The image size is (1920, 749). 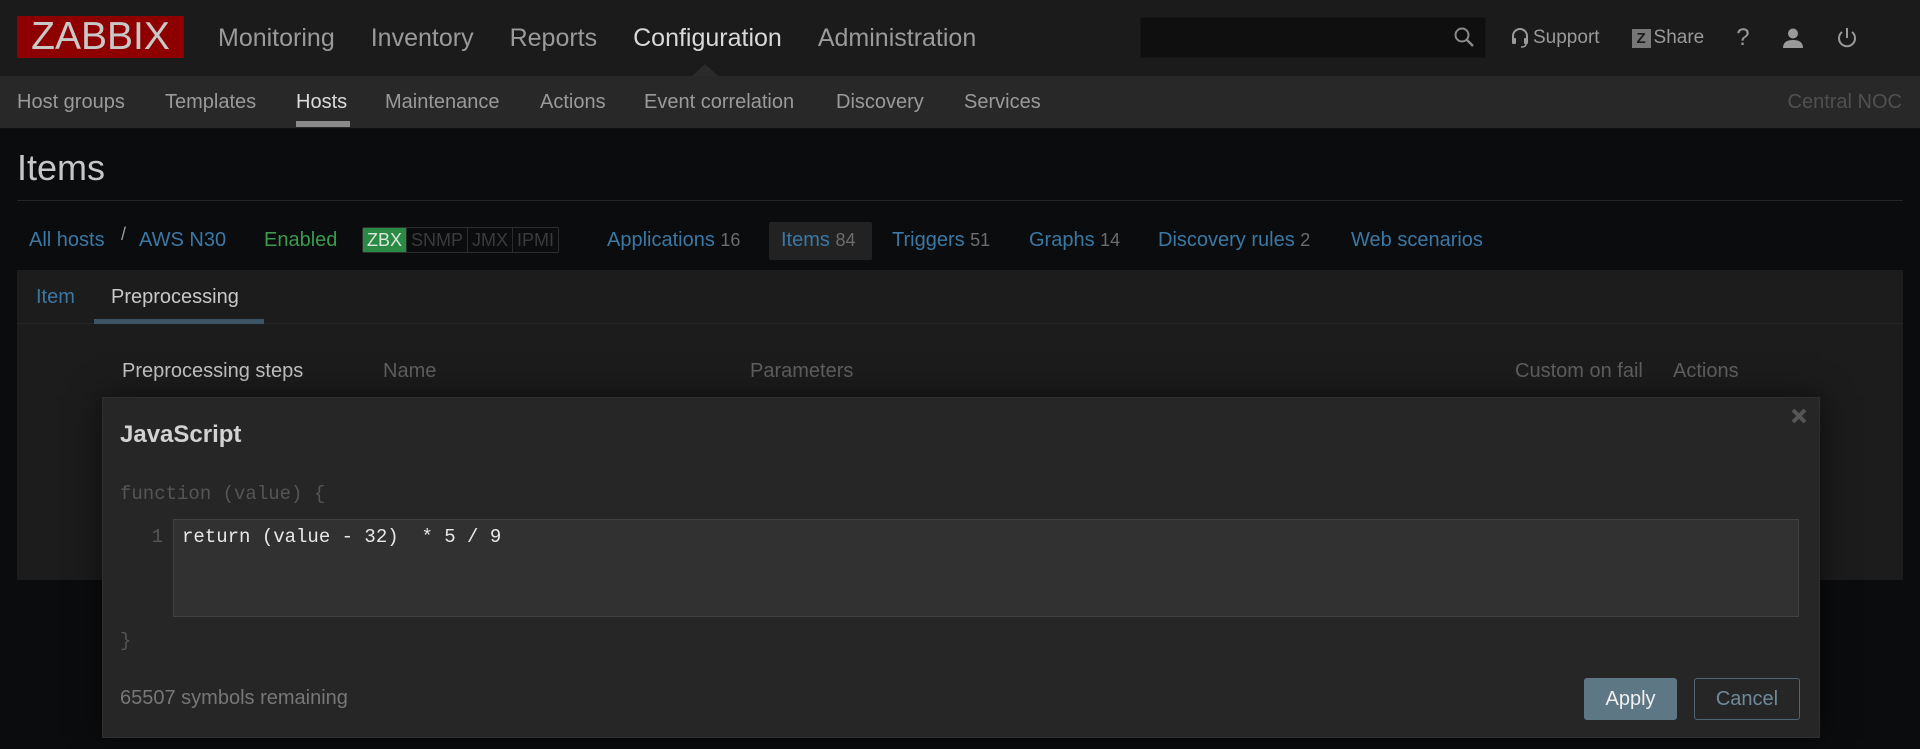 I want to click on preprocessing-steps-label: Preprocessing steps, so click(x=213, y=371).